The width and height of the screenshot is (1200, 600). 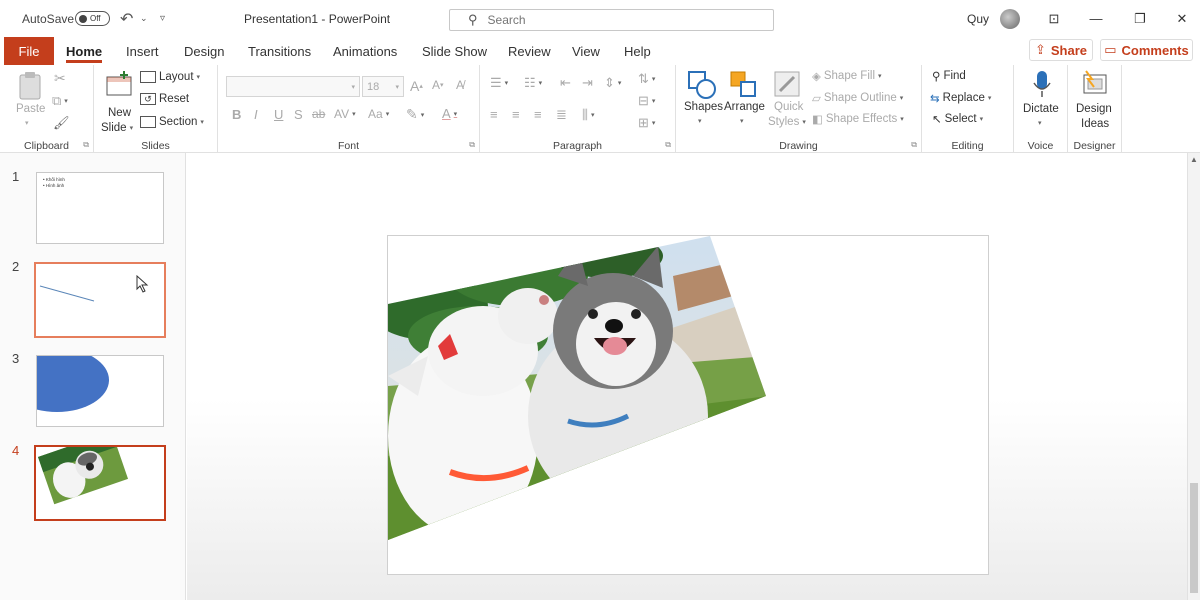 I want to click on copy-icon: ⧉ ▾, so click(x=60, y=101).